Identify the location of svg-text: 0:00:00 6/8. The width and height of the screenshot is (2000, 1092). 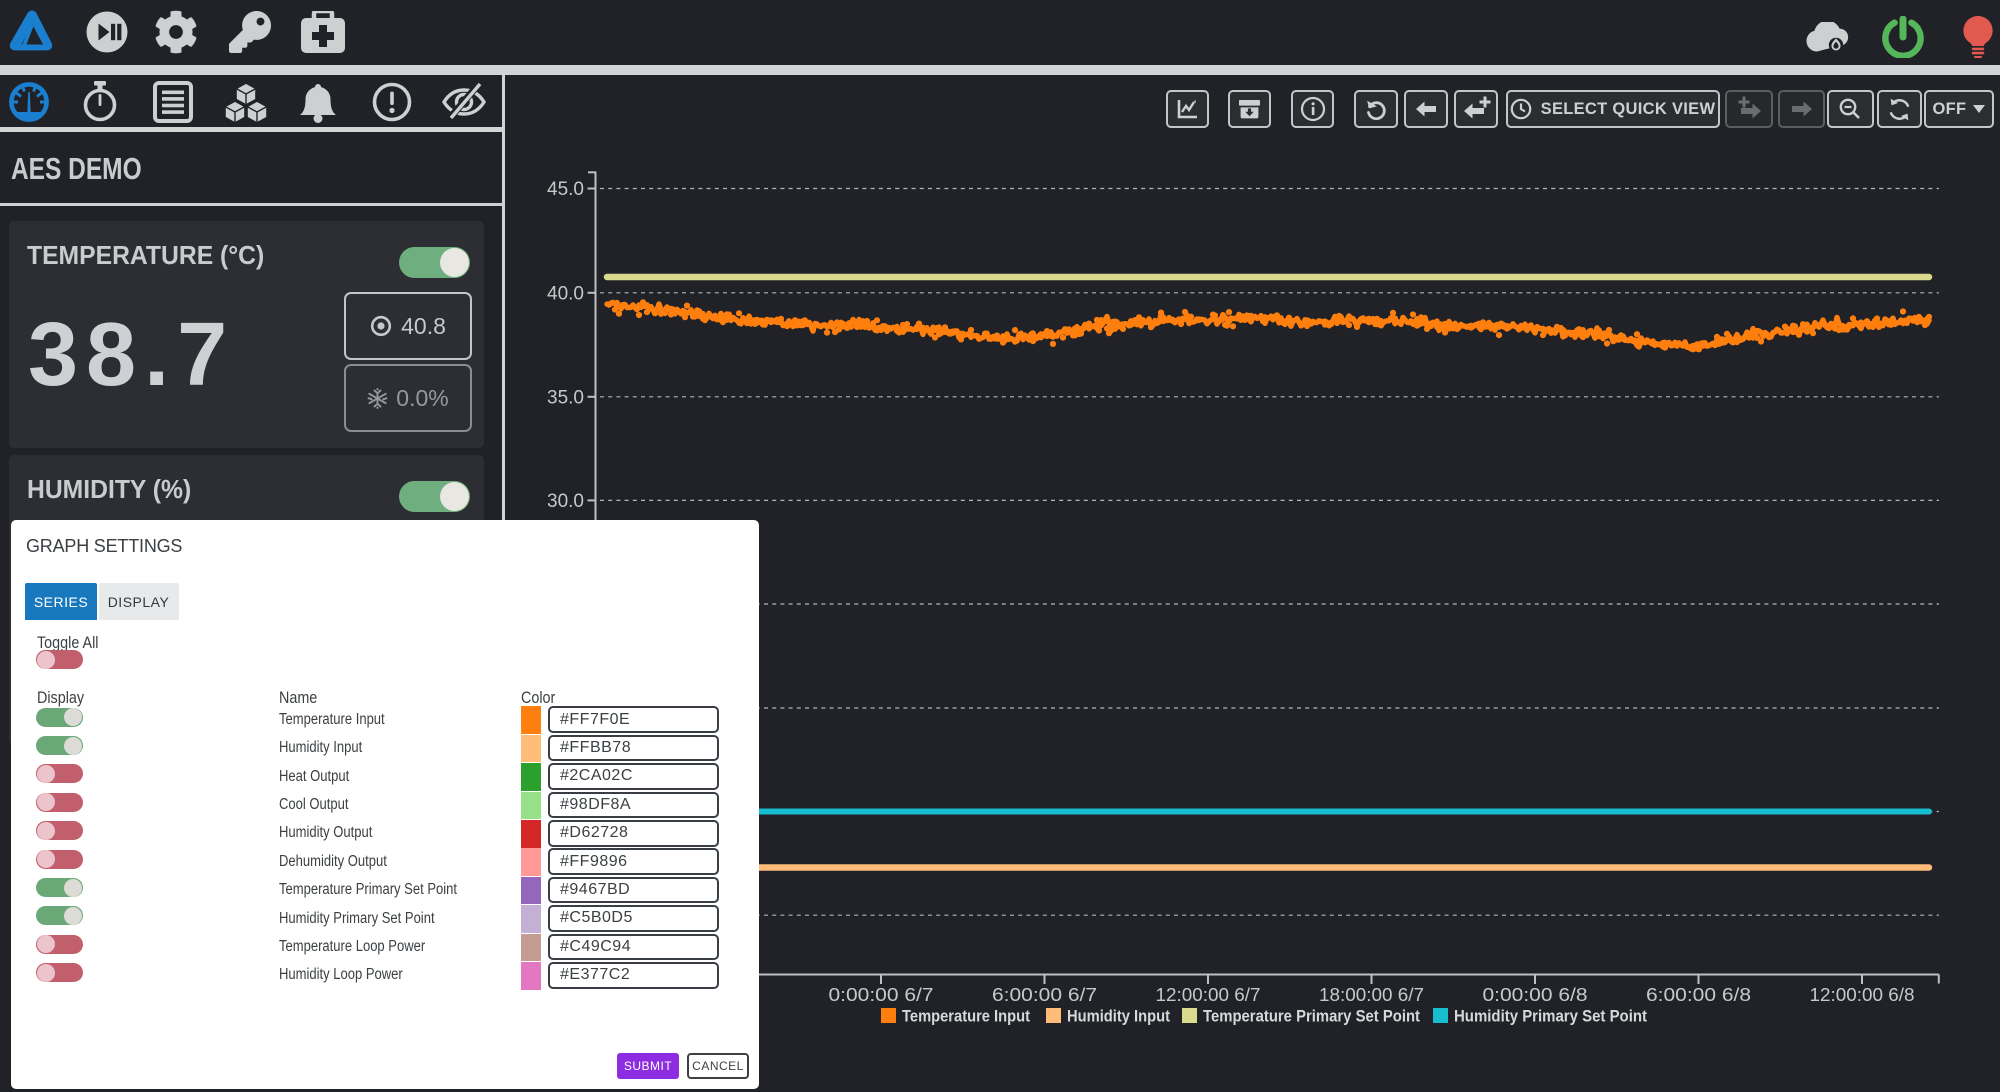
(1535, 994).